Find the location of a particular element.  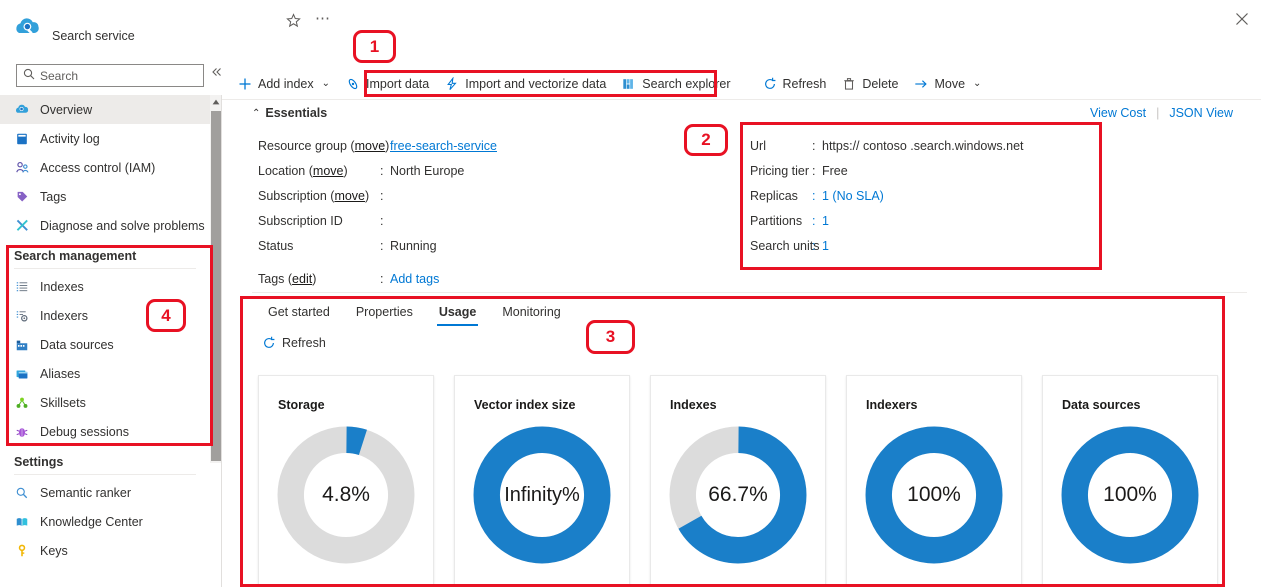

sidebar-item-data-sources: Data sources is located at coordinates (105, 344).